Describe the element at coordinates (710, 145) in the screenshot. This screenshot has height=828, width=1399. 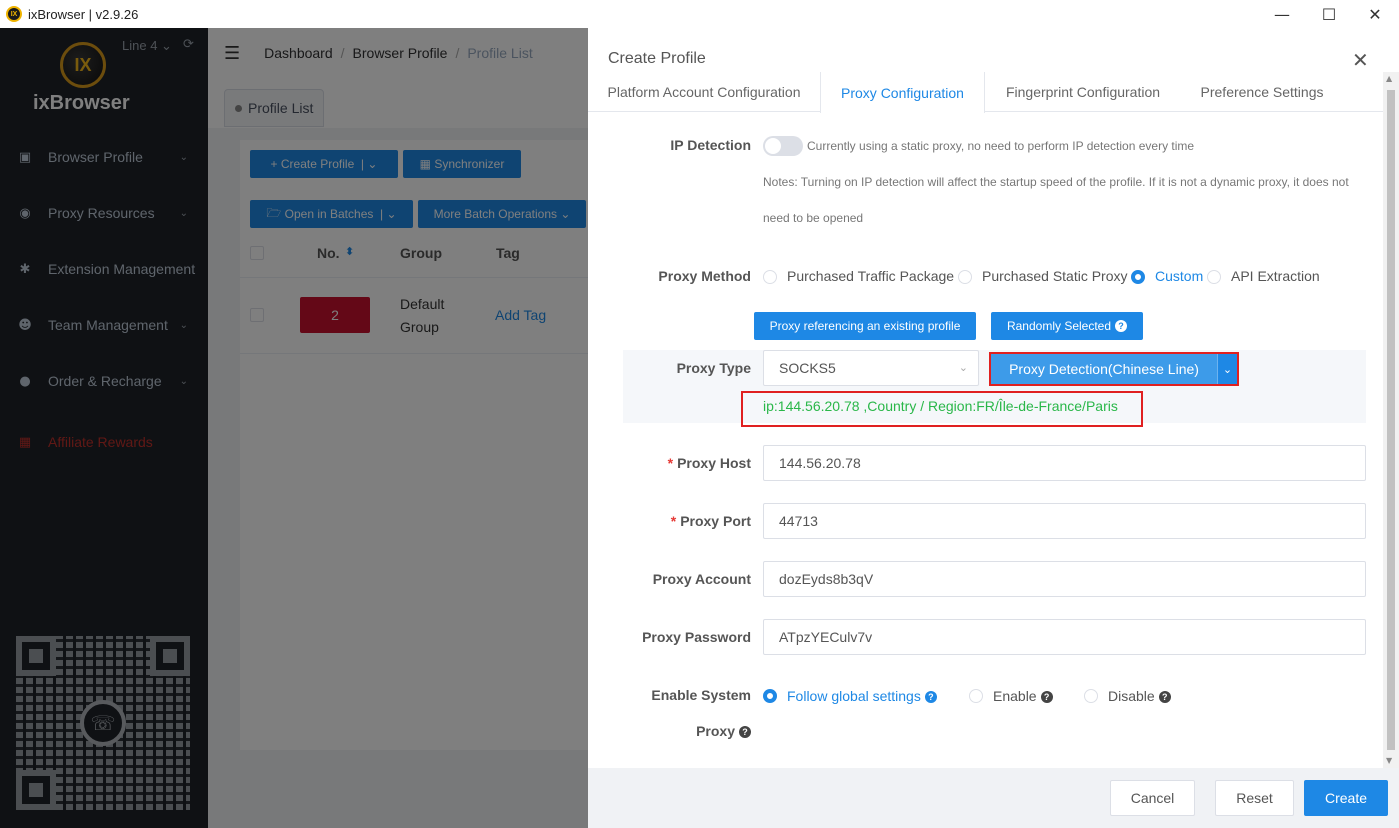
I see `ip-detection-label: IP Detection` at that location.